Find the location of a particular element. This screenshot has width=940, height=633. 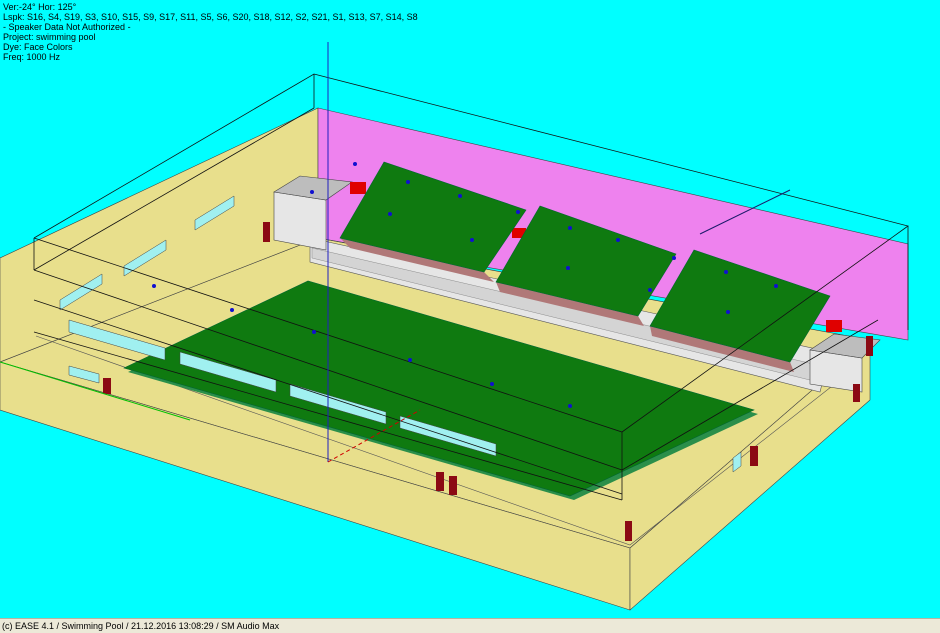

dye-mode: Dye: Face Colors is located at coordinates (38, 47).